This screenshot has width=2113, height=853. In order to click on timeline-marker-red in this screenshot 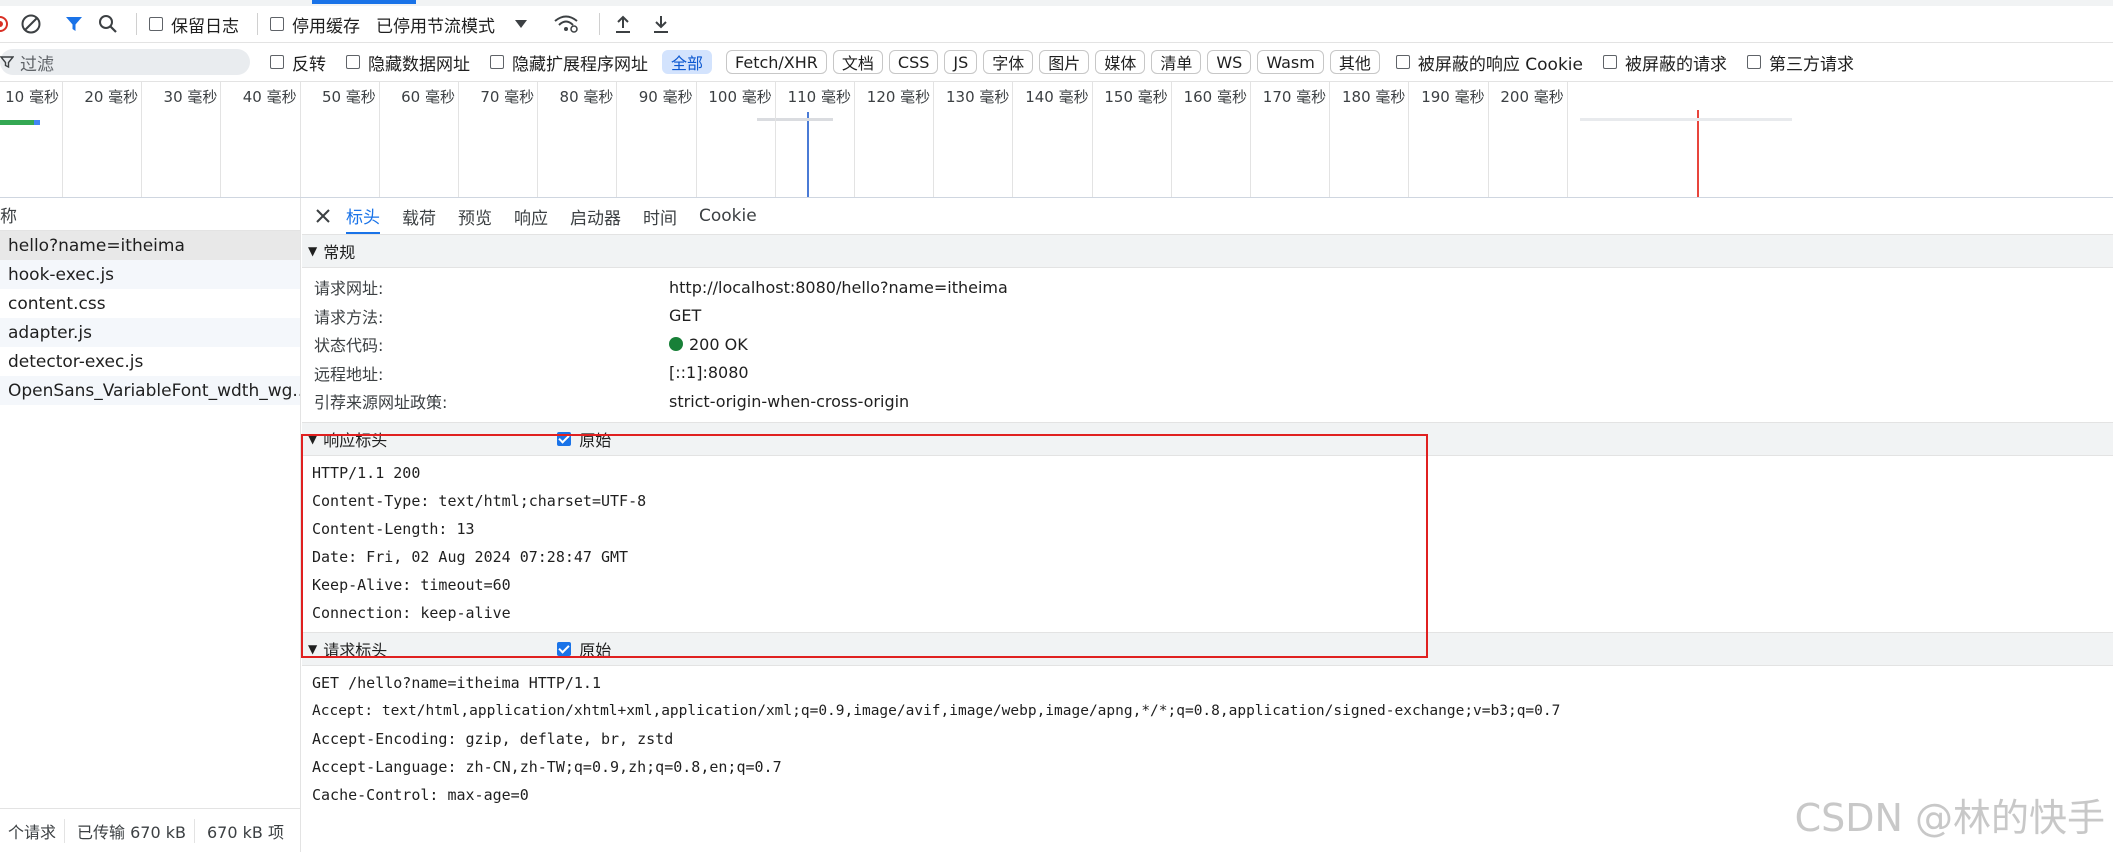, I will do `click(1698, 153)`.